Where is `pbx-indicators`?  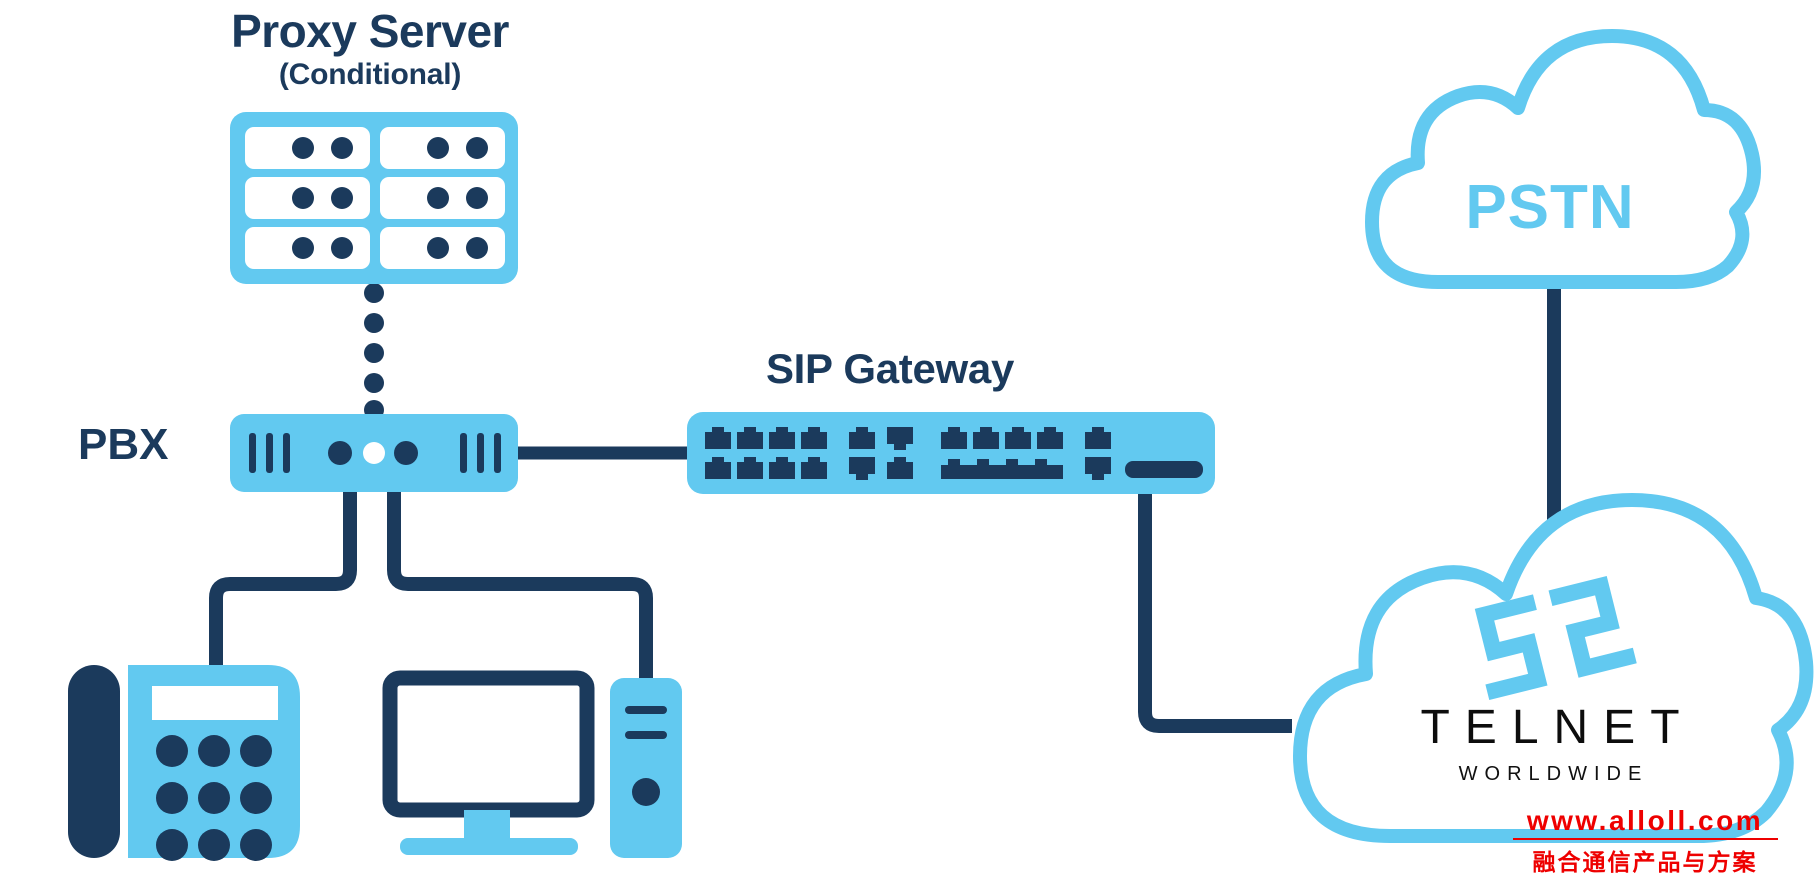
pbx-indicators is located at coordinates (373, 453).